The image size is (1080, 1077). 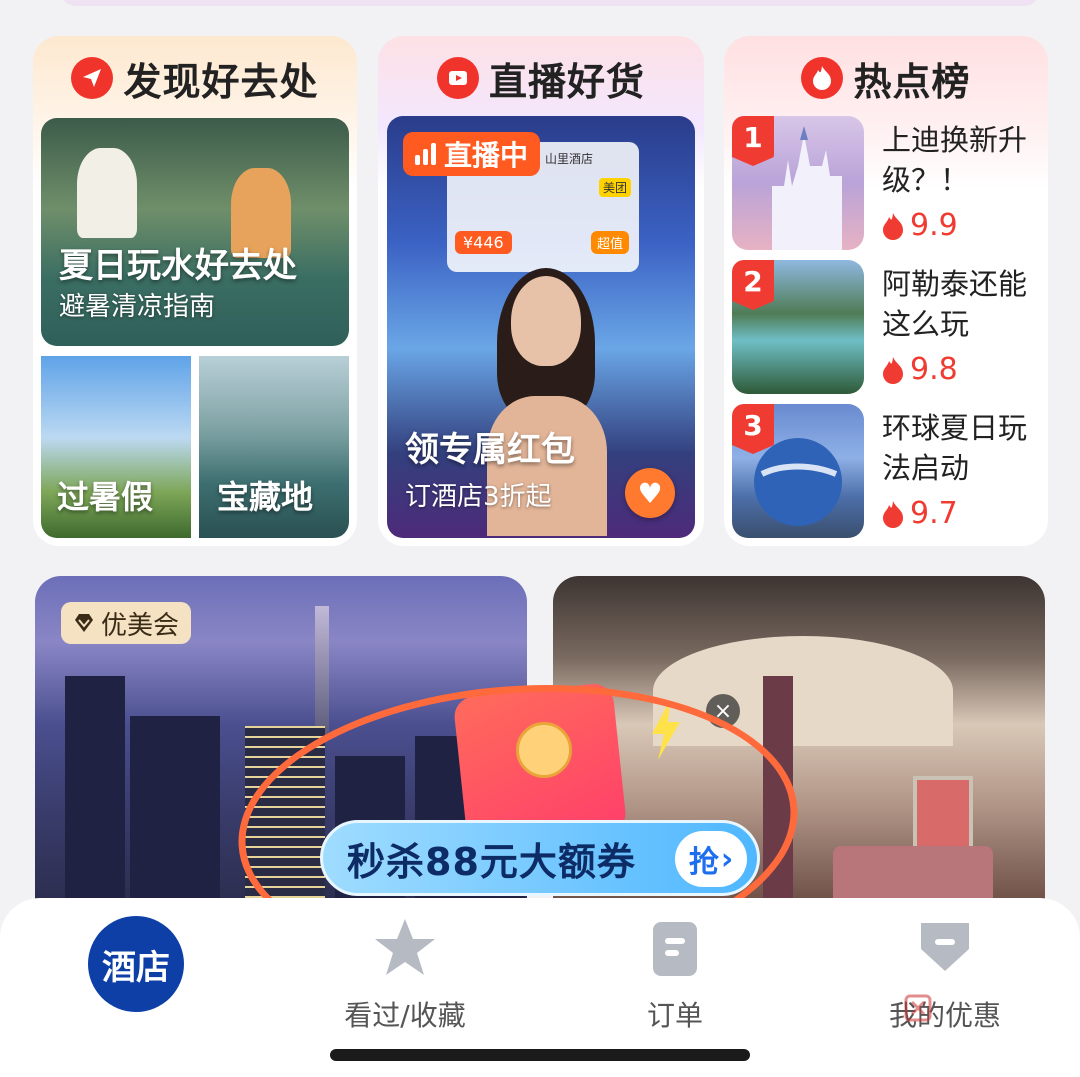 What do you see at coordinates (666, 730) in the screenshot?
I see `lightning-icon` at bounding box center [666, 730].